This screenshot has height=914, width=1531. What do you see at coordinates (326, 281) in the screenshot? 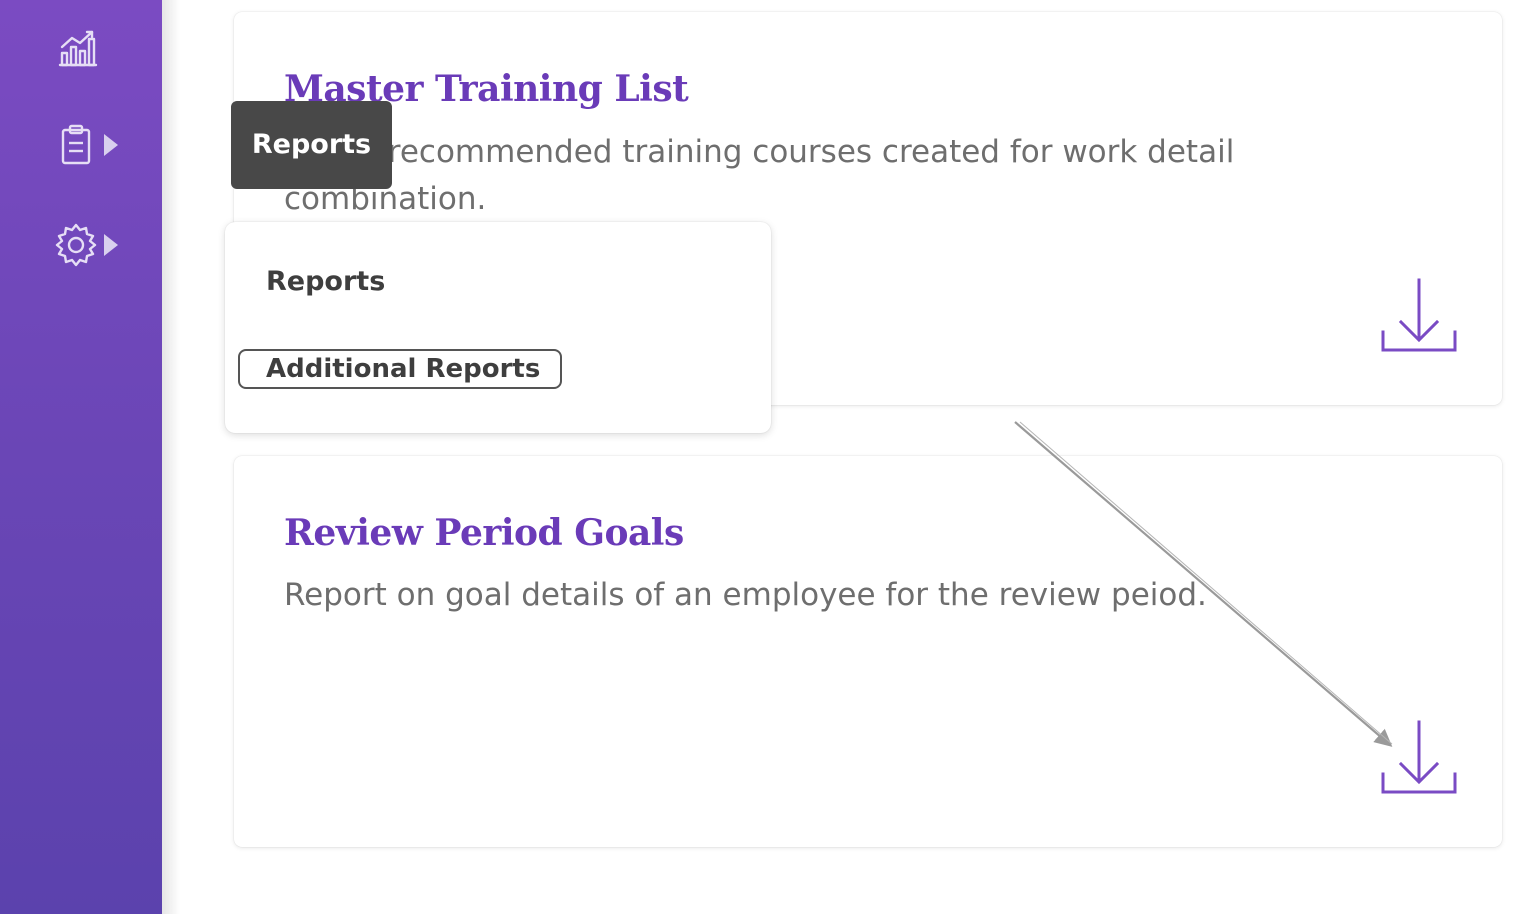
I see `flyout-heading: Reports` at bounding box center [326, 281].